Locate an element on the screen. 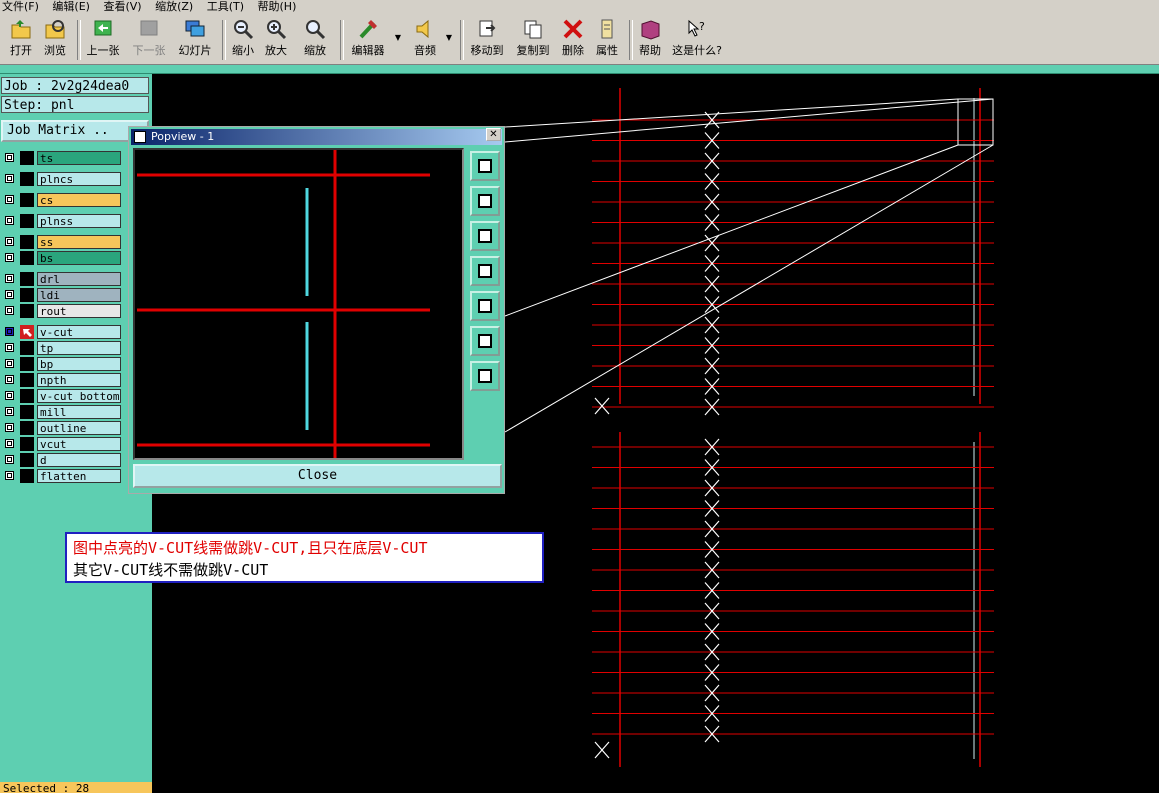  whats-this-button: ? 这是什么? is located at coordinates (697, 38).